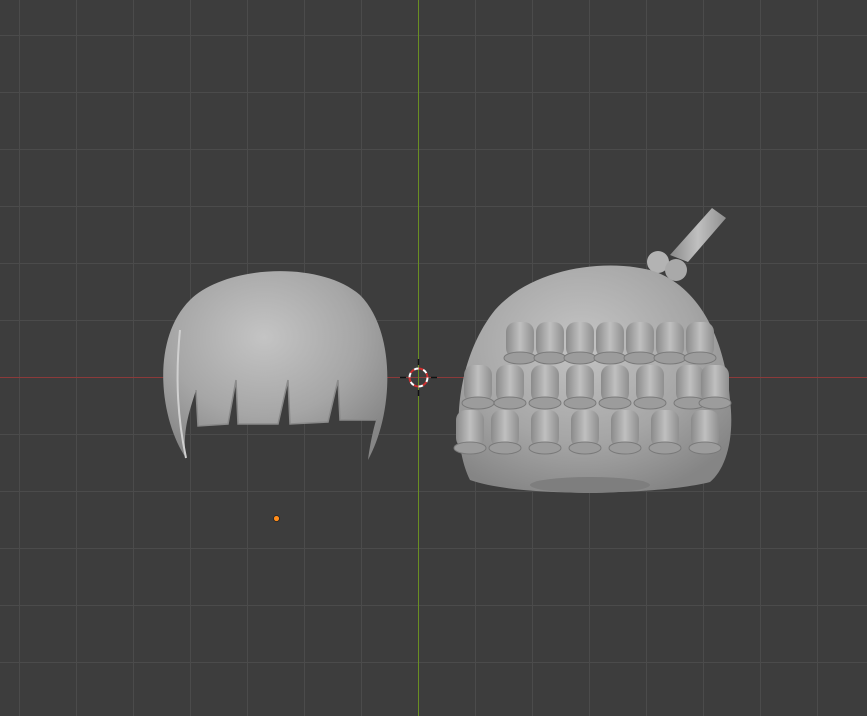 The image size is (867, 716). Describe the element at coordinates (592, 350) in the screenshot. I see `hair-layered-mesh` at that location.